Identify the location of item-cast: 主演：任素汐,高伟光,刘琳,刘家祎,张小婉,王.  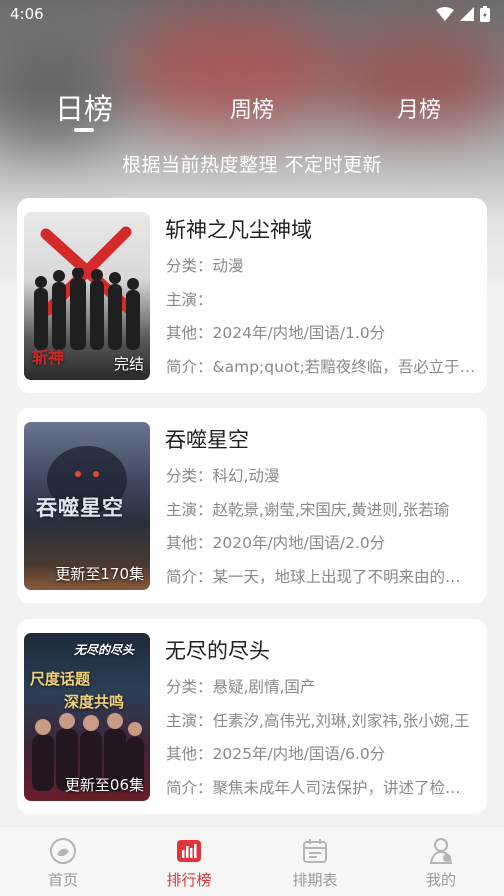
(318, 721).